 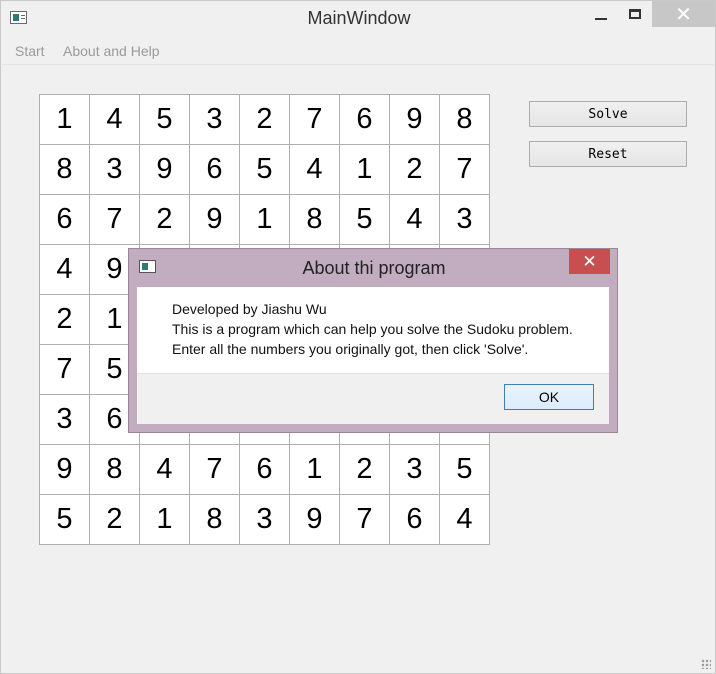 What do you see at coordinates (30, 51) in the screenshot?
I see `menu-start: Start` at bounding box center [30, 51].